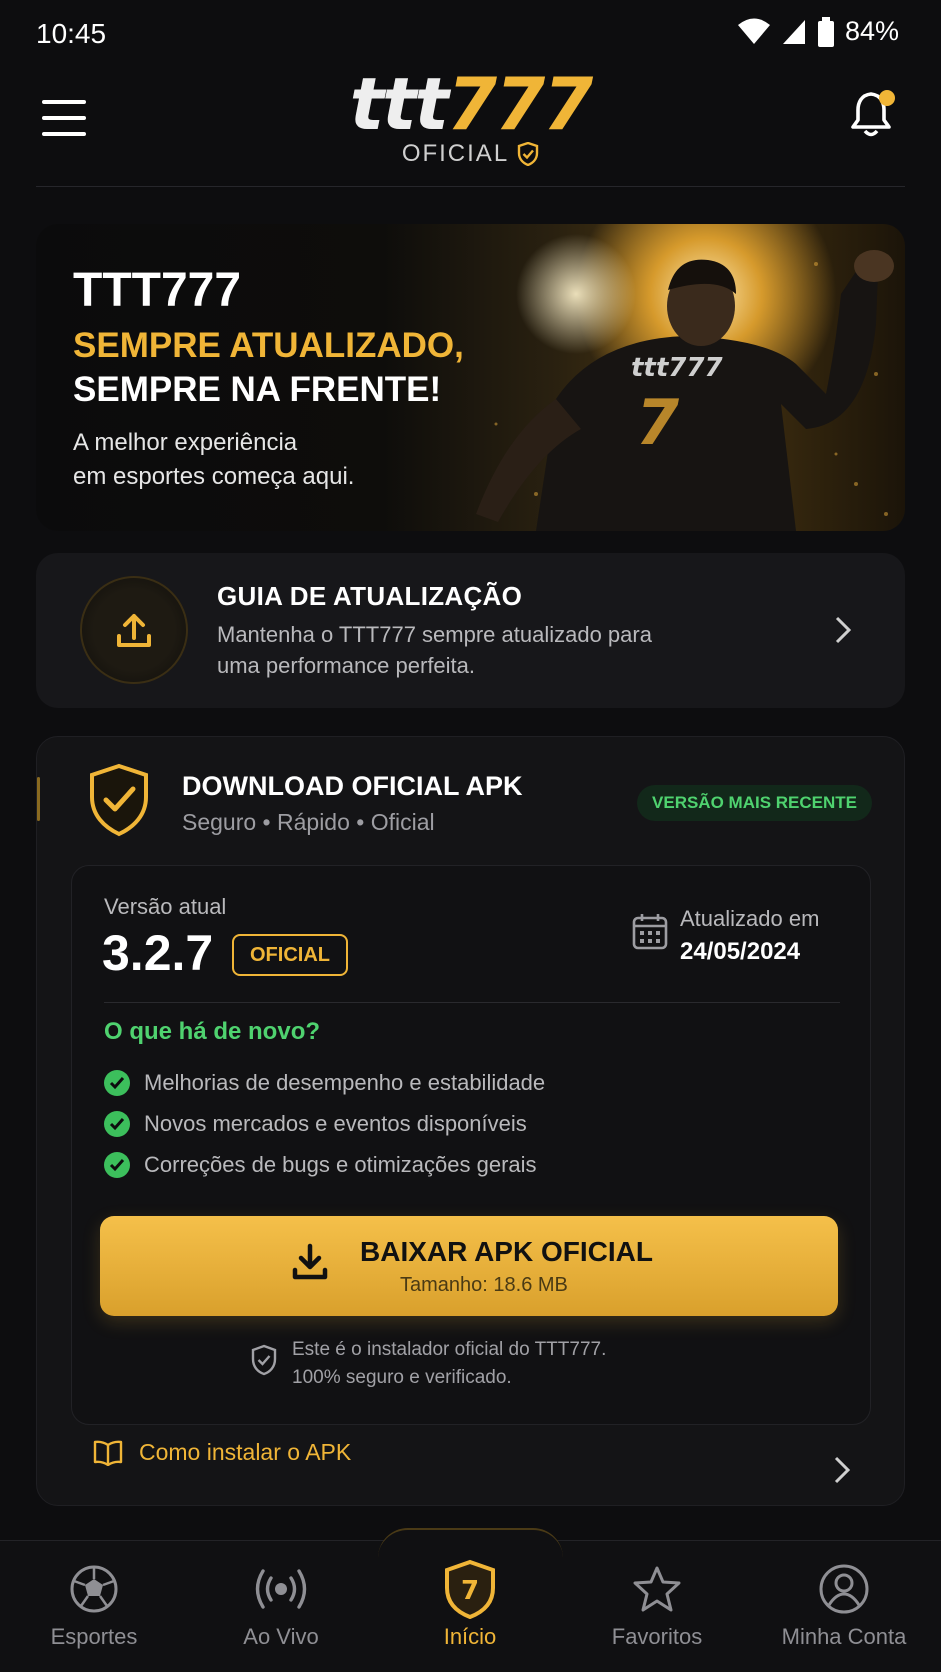 The height and width of the screenshot is (1672, 941). I want to click on version-label: Versão atual, so click(165, 906).